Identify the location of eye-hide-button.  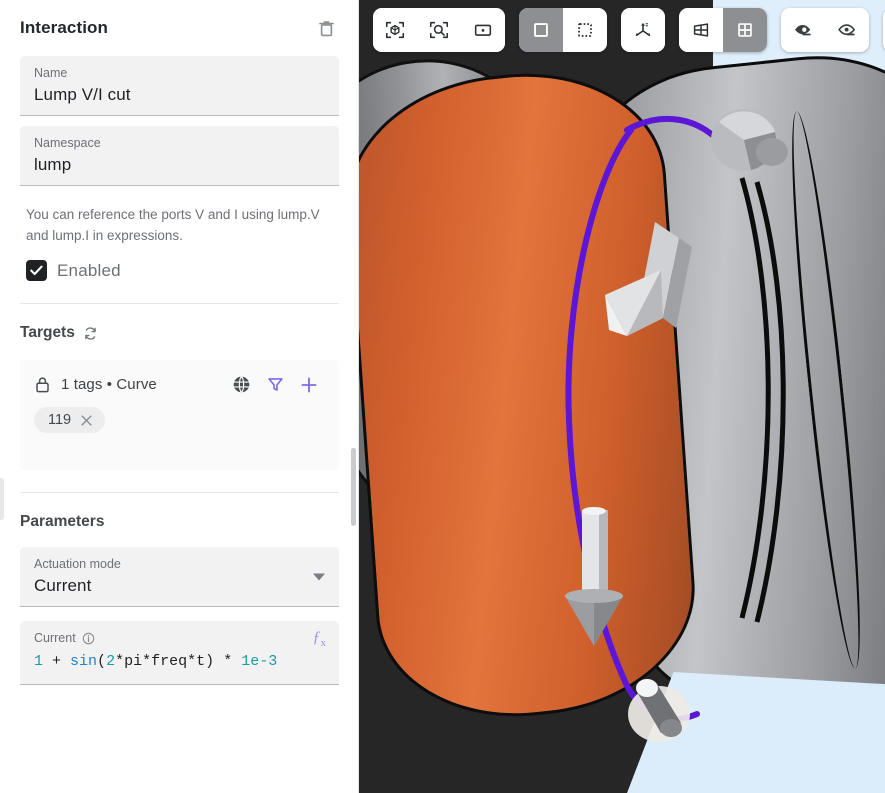
(803, 30).